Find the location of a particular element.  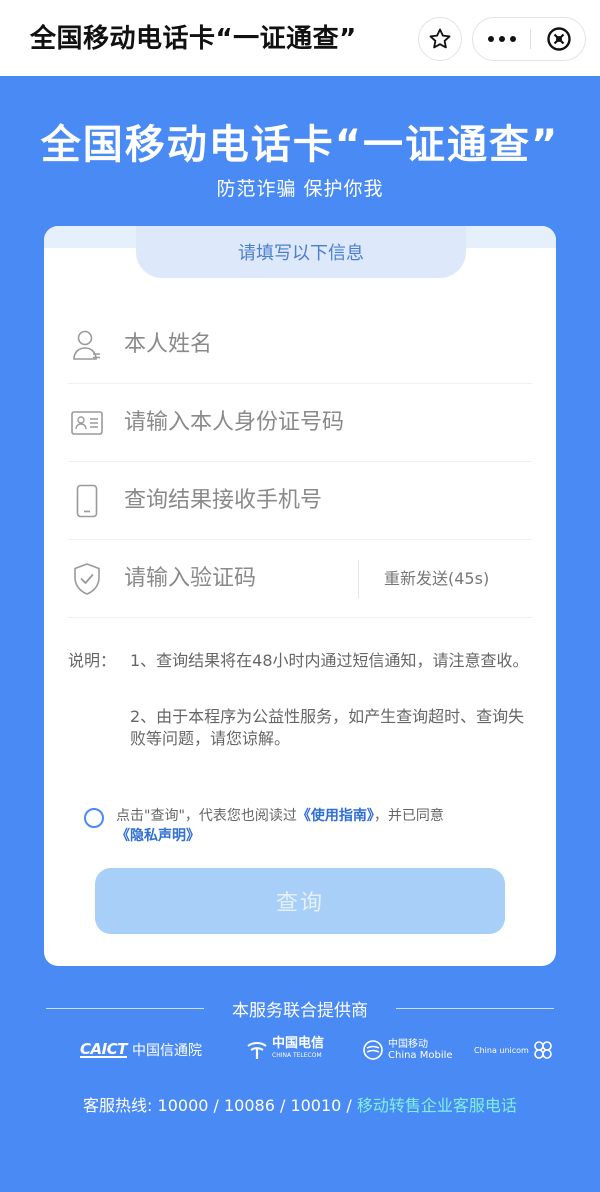

provider-title: 本服务联合提供商 is located at coordinates (300, 1011).